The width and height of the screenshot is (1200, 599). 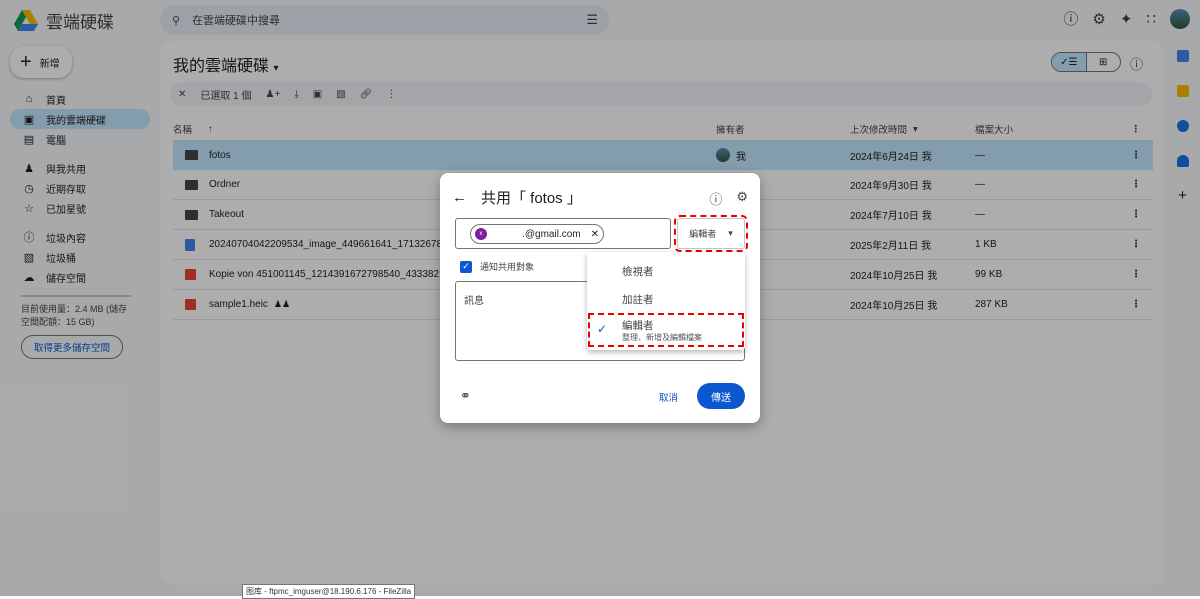 What do you see at coordinates (742, 198) in the screenshot?
I see `settings-icon: ⚙` at bounding box center [742, 198].